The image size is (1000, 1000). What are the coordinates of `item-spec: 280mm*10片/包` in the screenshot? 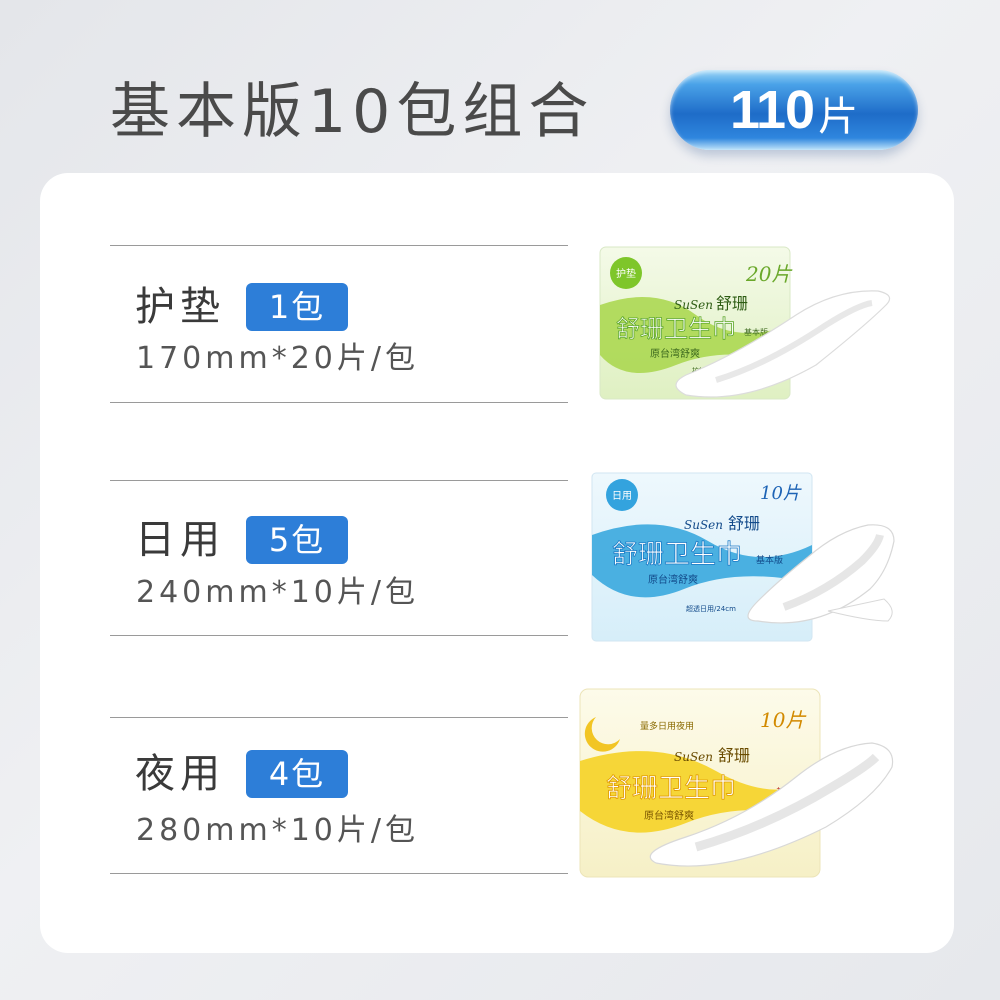 It's located at (277, 830).